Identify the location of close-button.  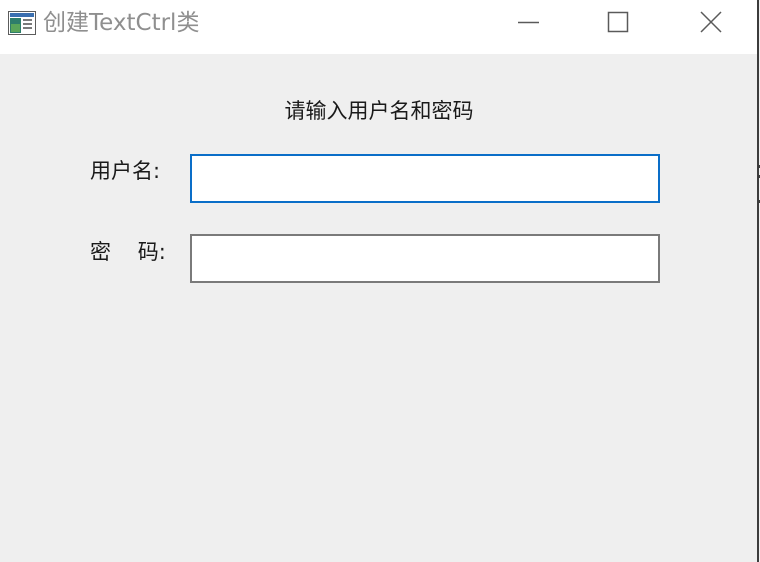
(711, 22).